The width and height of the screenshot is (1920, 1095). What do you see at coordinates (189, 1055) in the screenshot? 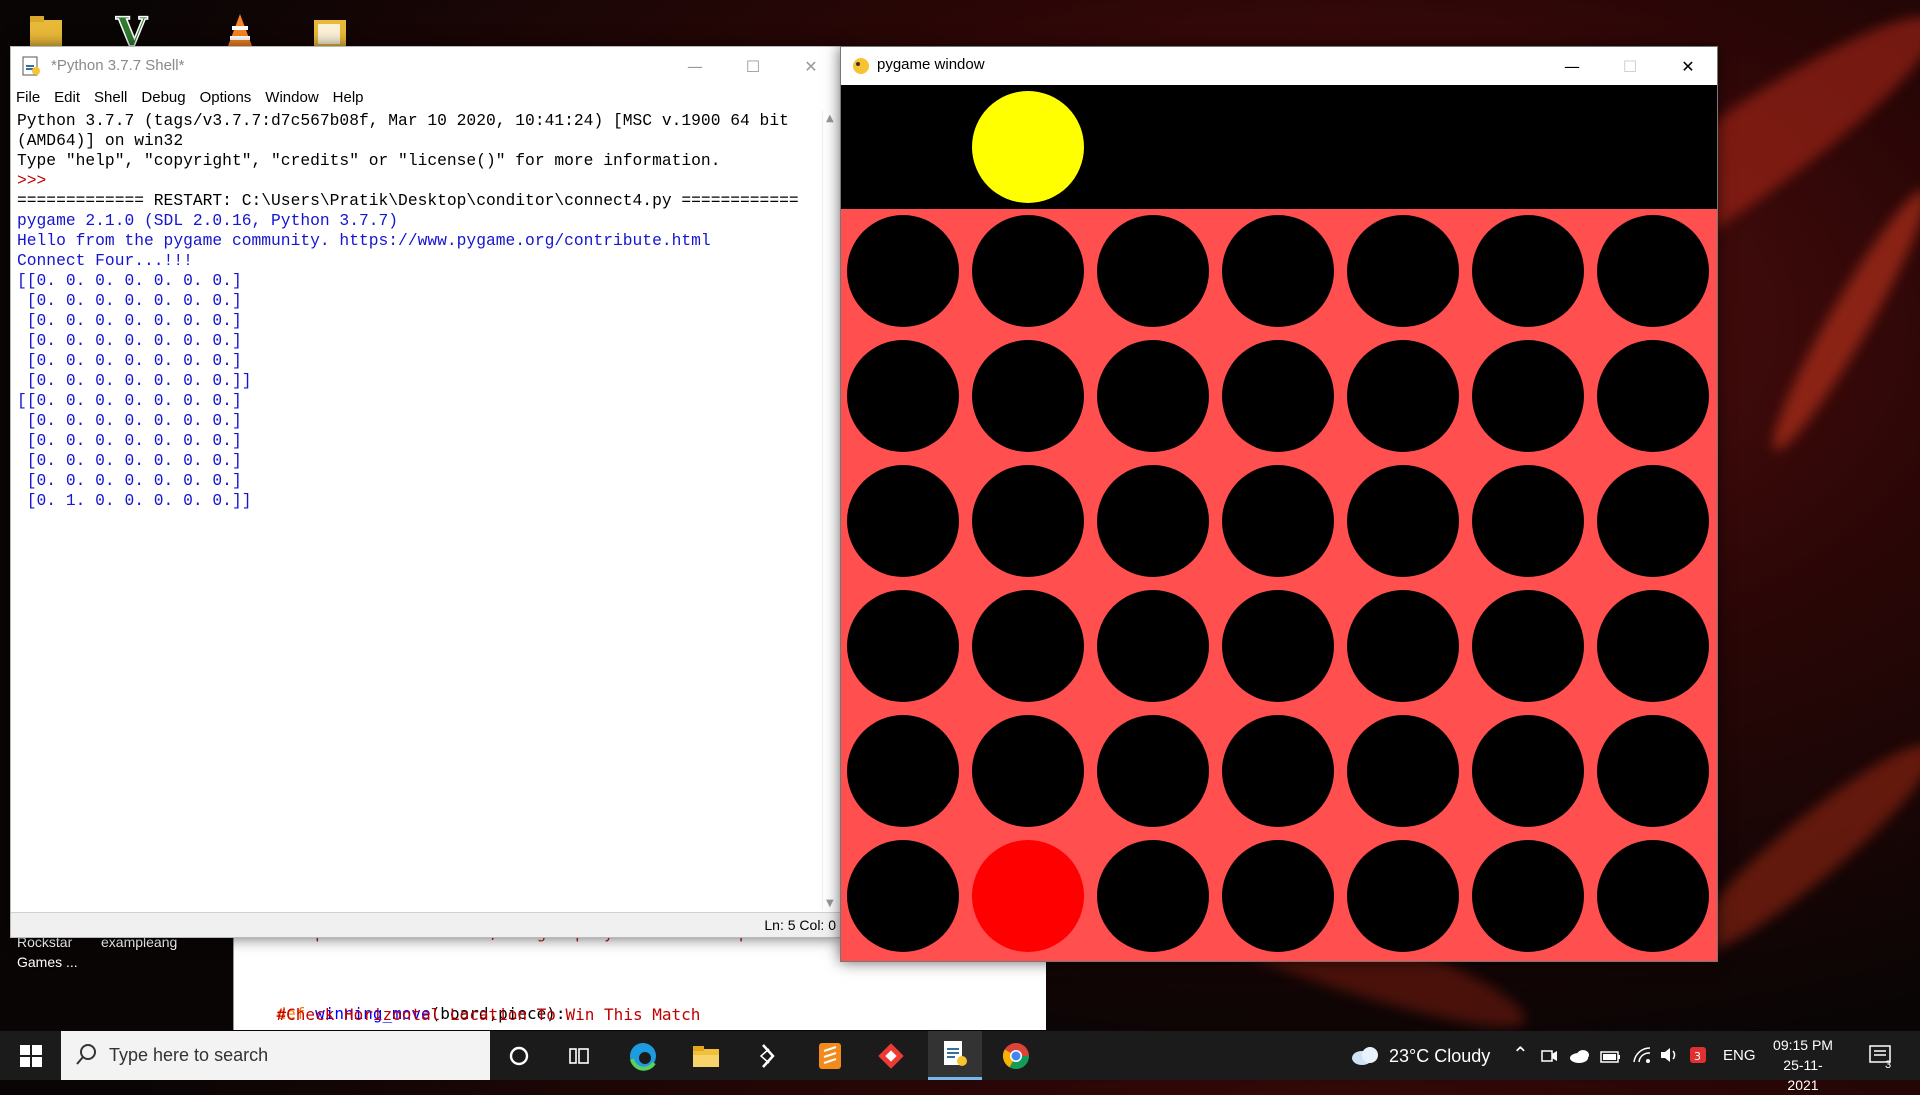
I see `search-placeholder: Type here to search` at bounding box center [189, 1055].